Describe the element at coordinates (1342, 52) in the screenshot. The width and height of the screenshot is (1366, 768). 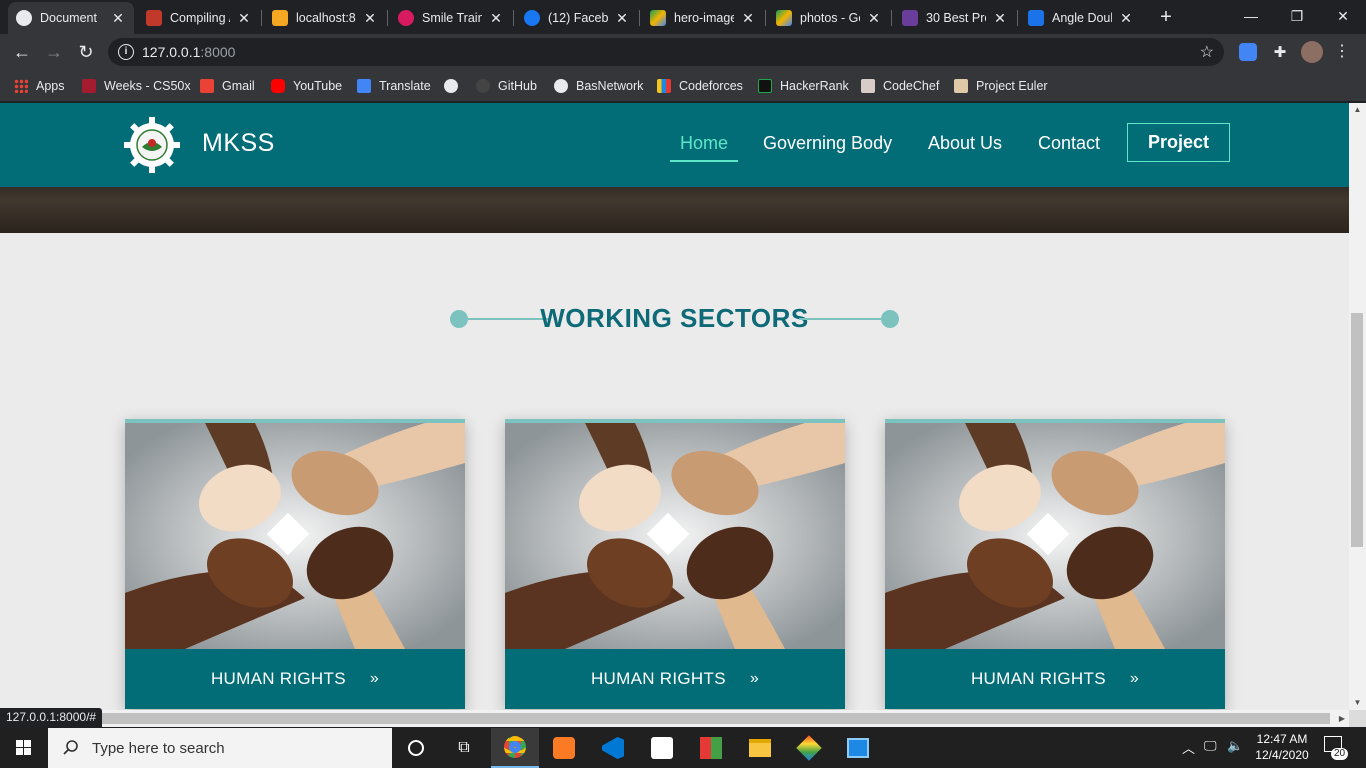
I see `menu-kebab-icon: ⋮` at that location.